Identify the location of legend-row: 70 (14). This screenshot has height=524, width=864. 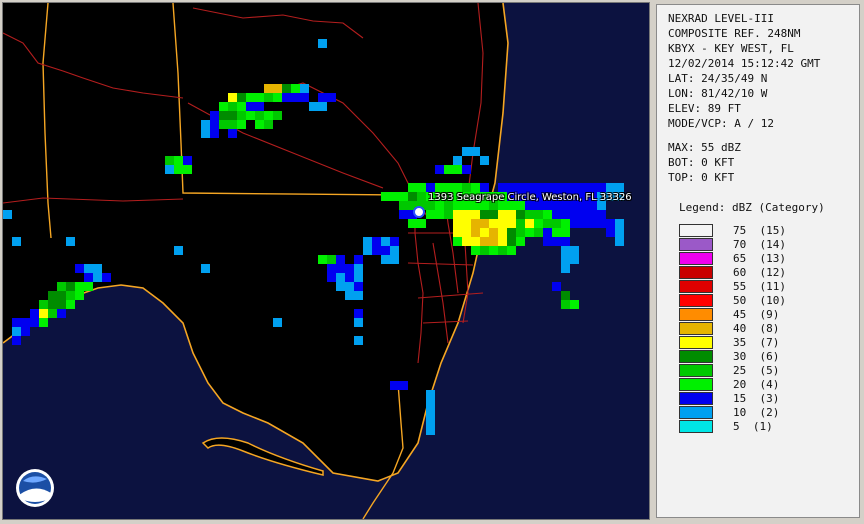
(769, 245).